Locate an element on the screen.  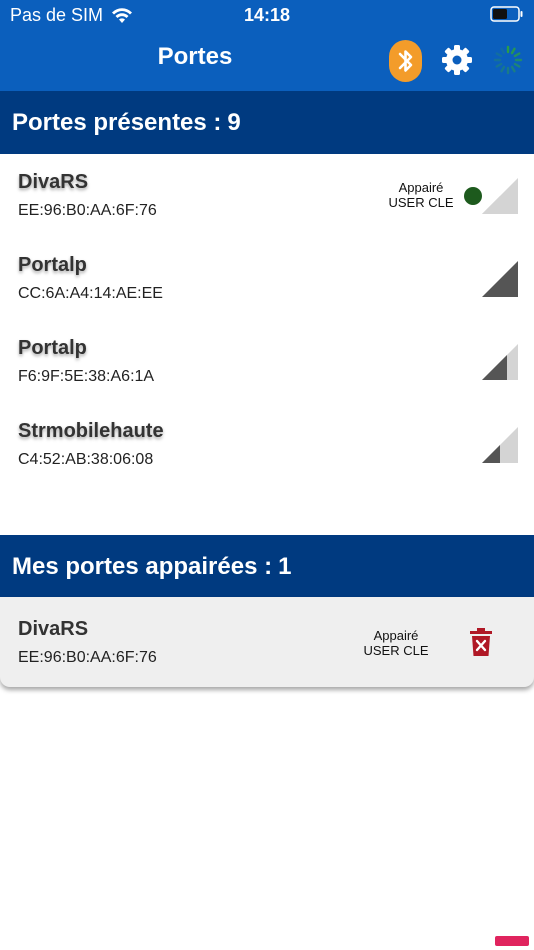
paired-doors-count: 1 is located at coordinates (285, 566).